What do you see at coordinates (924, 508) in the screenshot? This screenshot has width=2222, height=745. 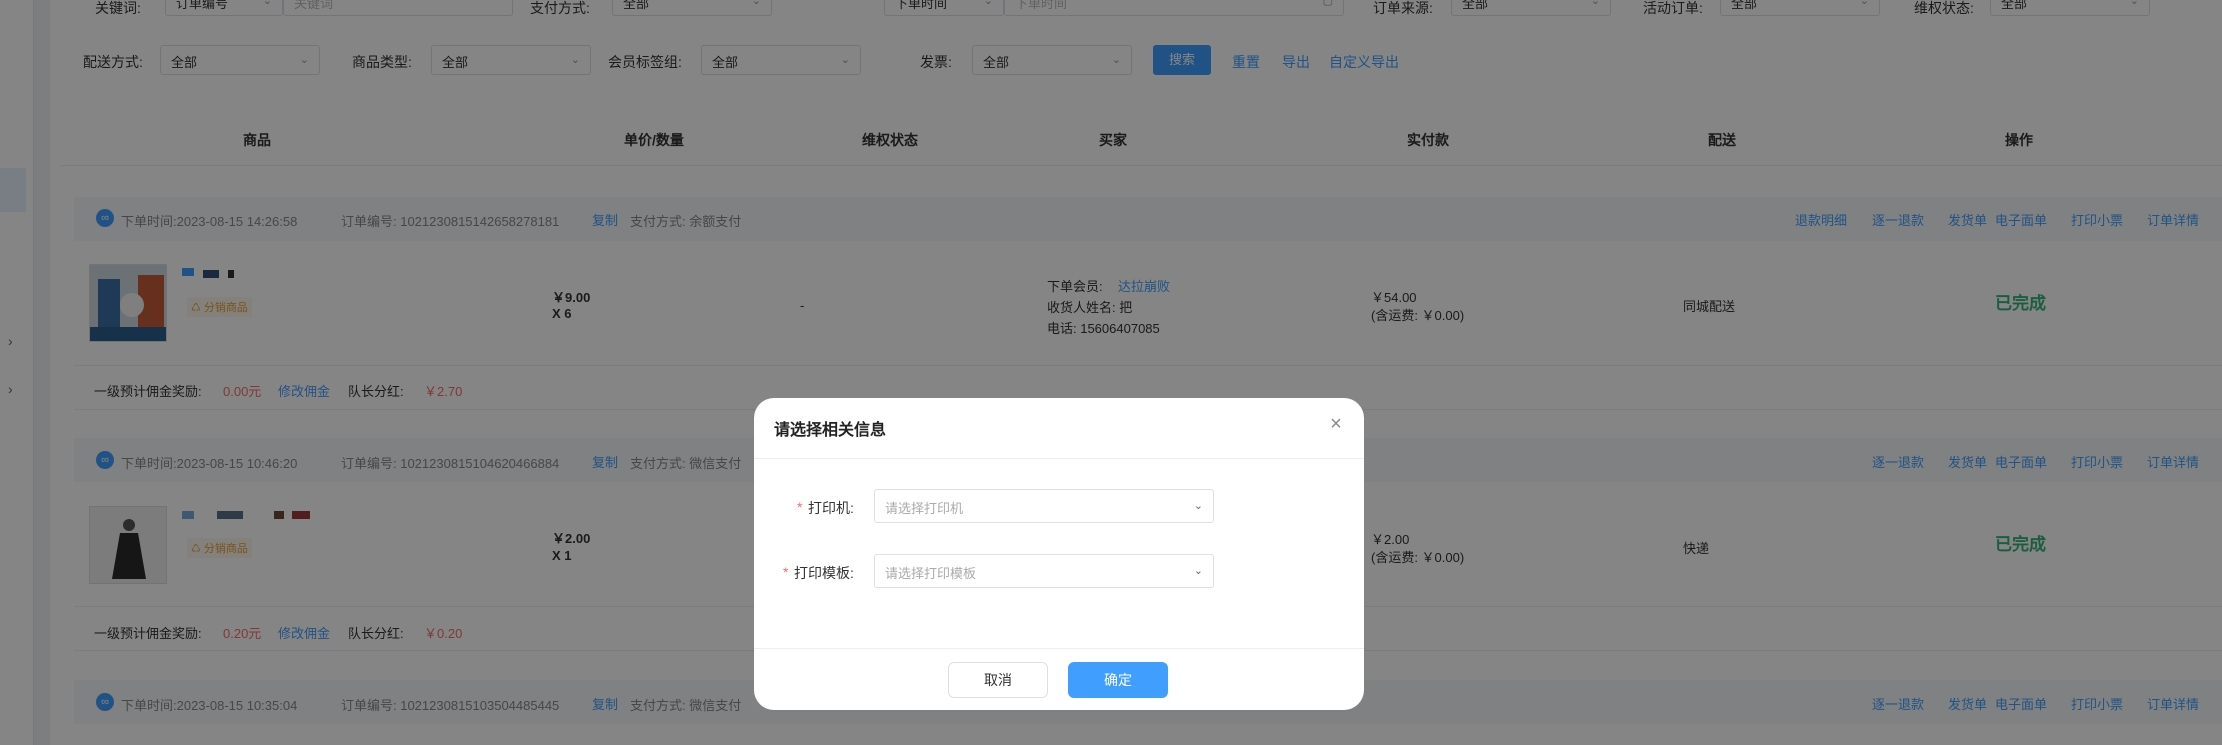 I see `printer-placeholder: 请选择打印机` at bounding box center [924, 508].